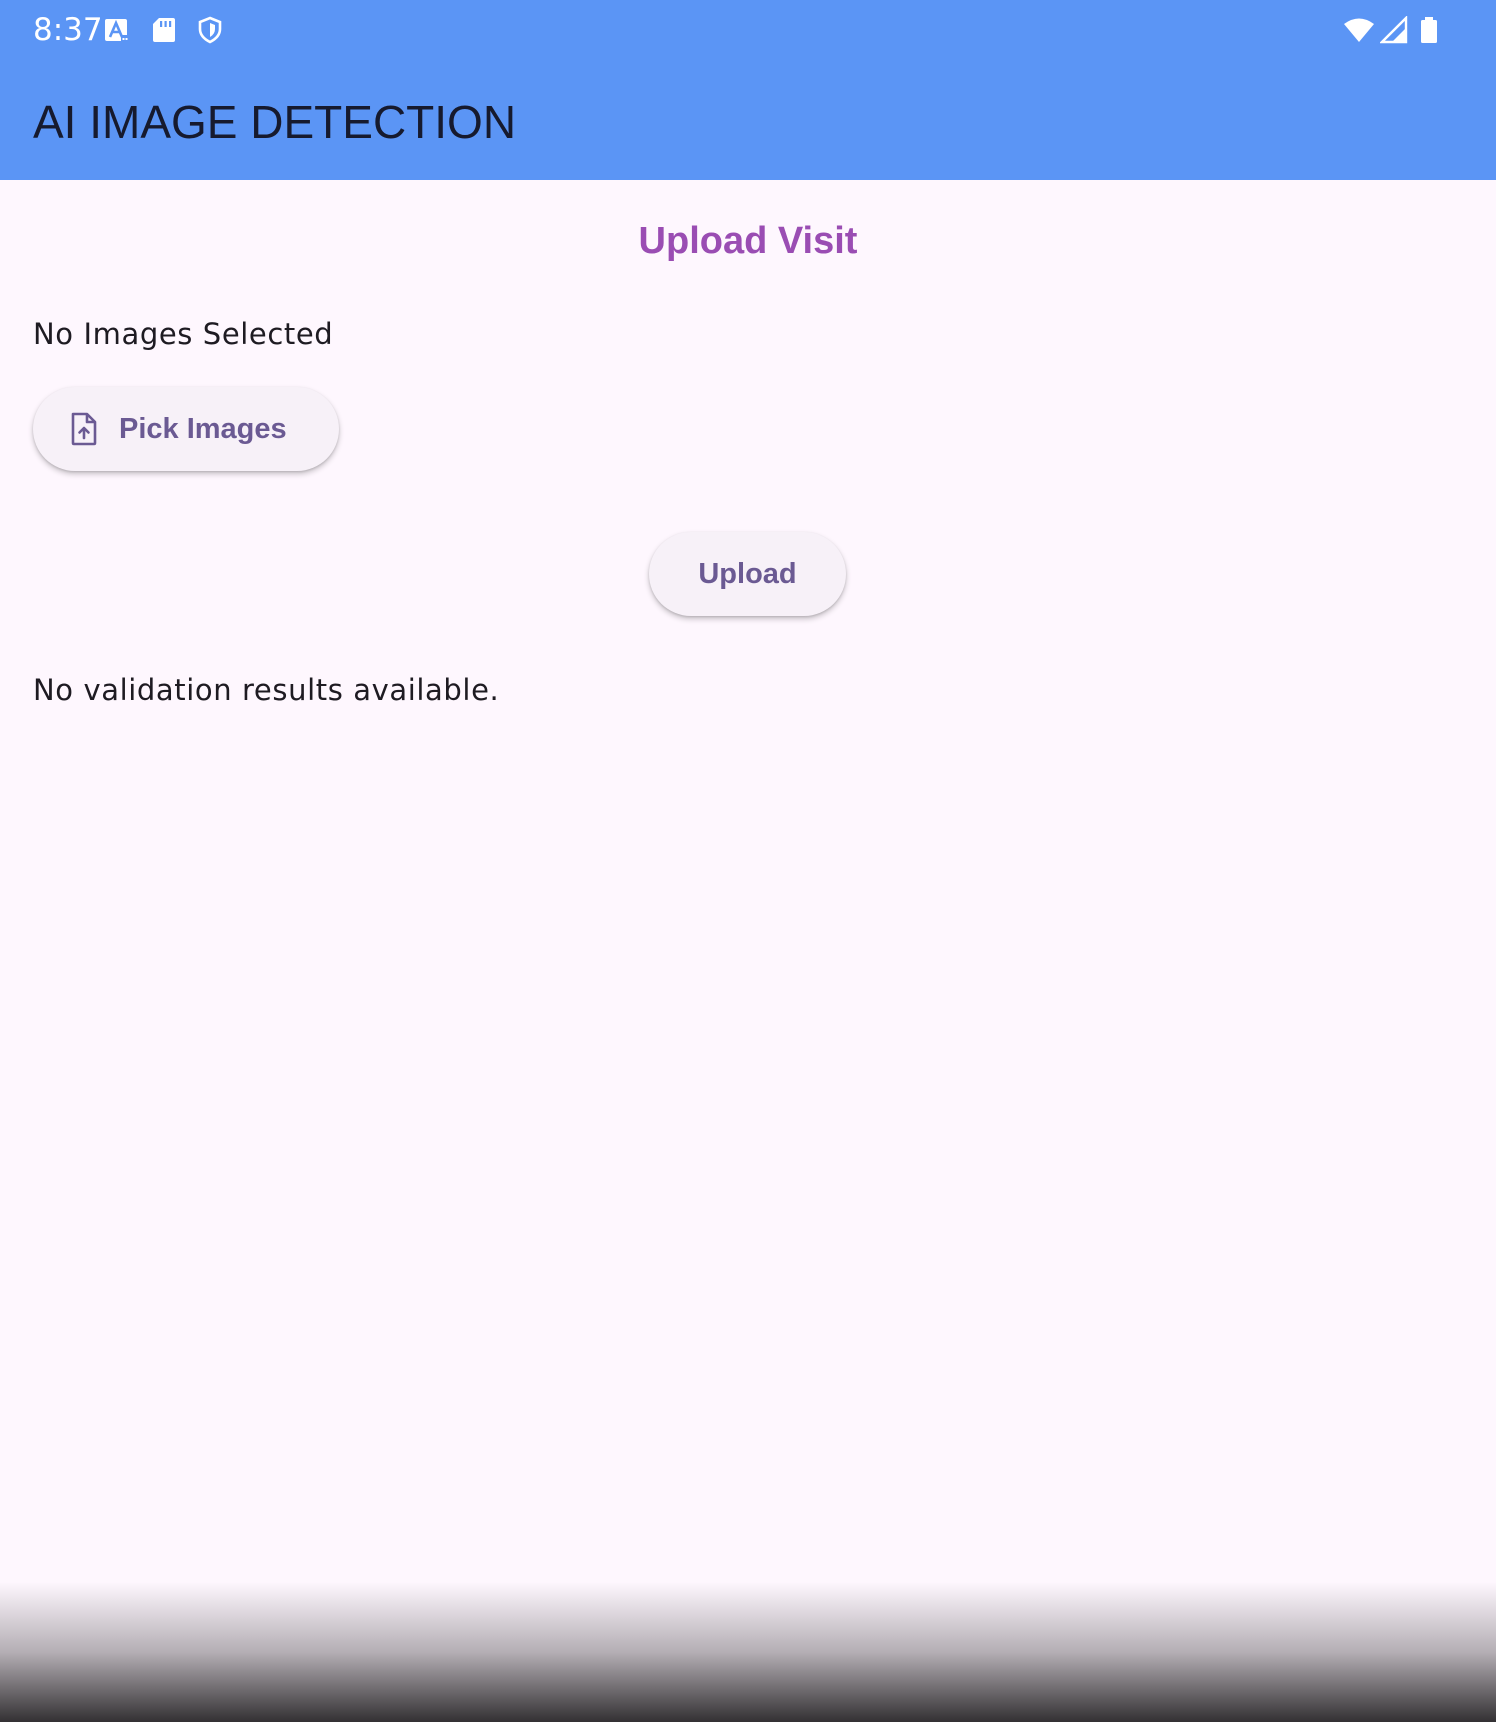 The width and height of the screenshot is (1496, 1722). What do you see at coordinates (203, 429) in the screenshot?
I see `pick-images-label: Pick Images` at bounding box center [203, 429].